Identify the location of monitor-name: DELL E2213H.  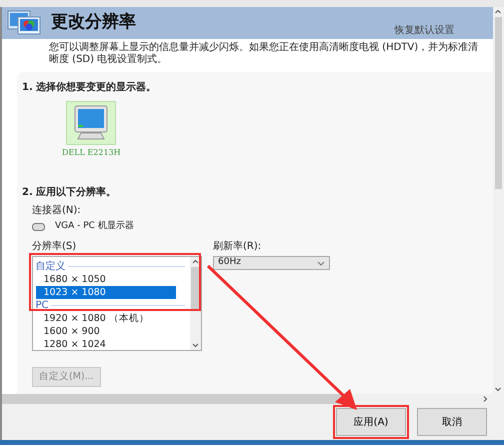
(91, 153).